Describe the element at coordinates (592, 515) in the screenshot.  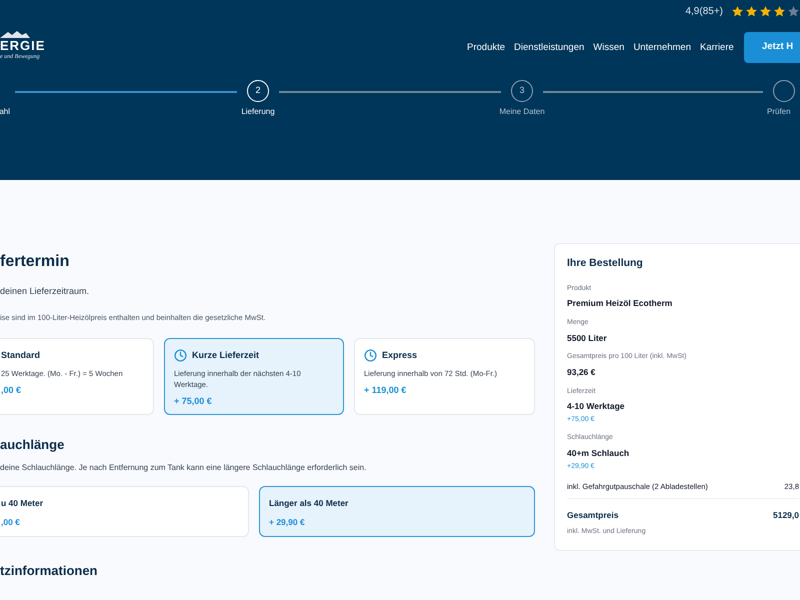
I see `total-label: Gesamtpreis` at that location.